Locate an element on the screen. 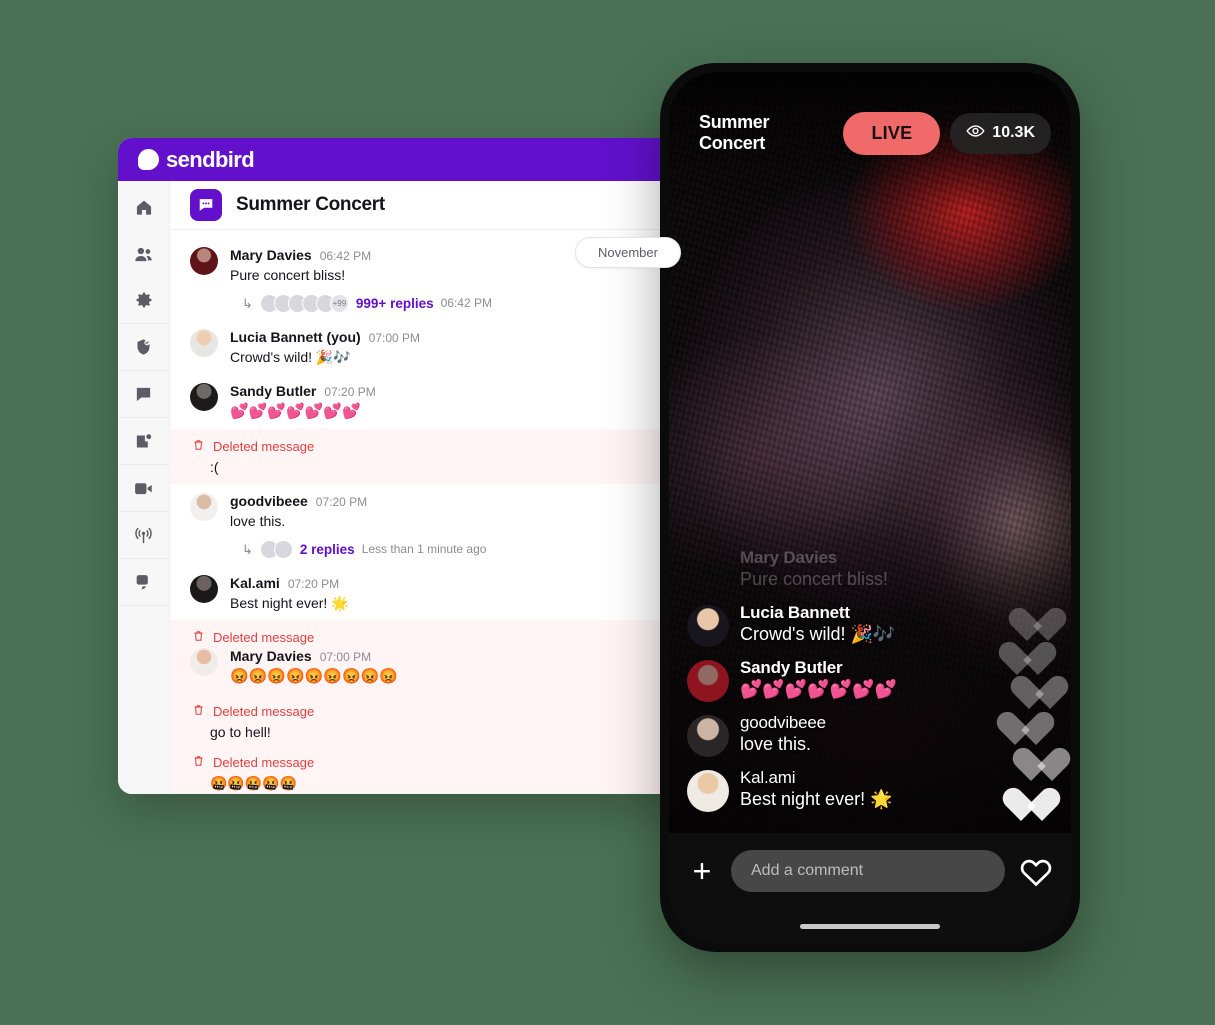  sidebar-group-calls is located at coordinates (143, 488).